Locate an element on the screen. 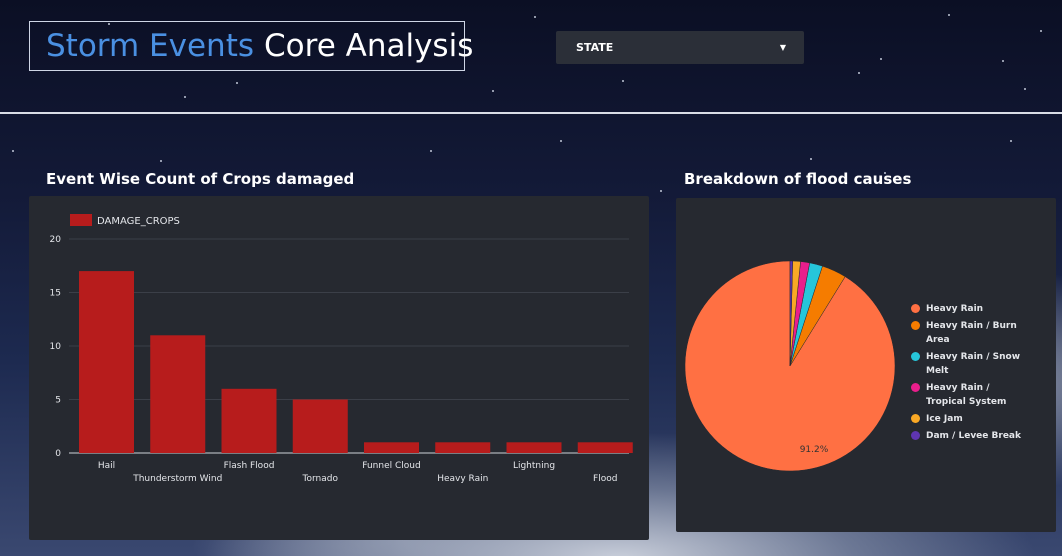  x-tick-label: Flood is located at coordinates (605, 479).